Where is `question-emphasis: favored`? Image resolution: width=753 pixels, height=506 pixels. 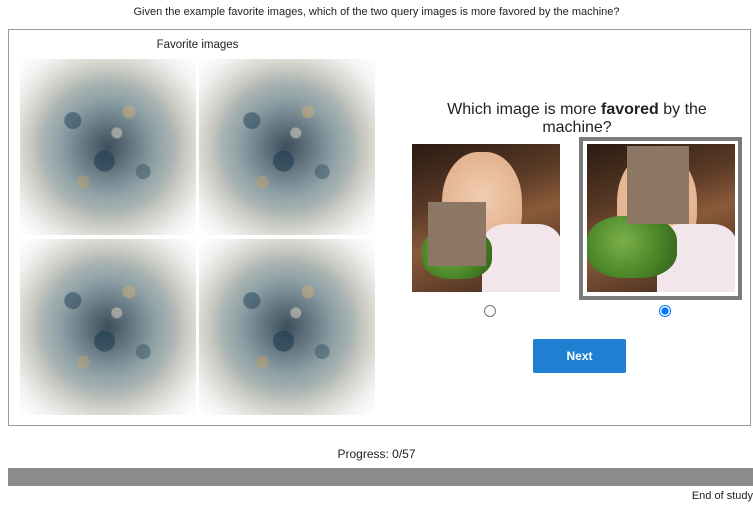 question-emphasis: favored is located at coordinates (630, 109).